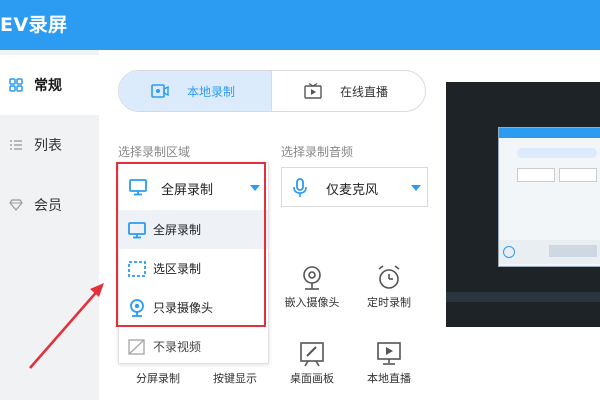 This screenshot has height=400, width=600. I want to click on preview-control-bar, so click(549, 252).